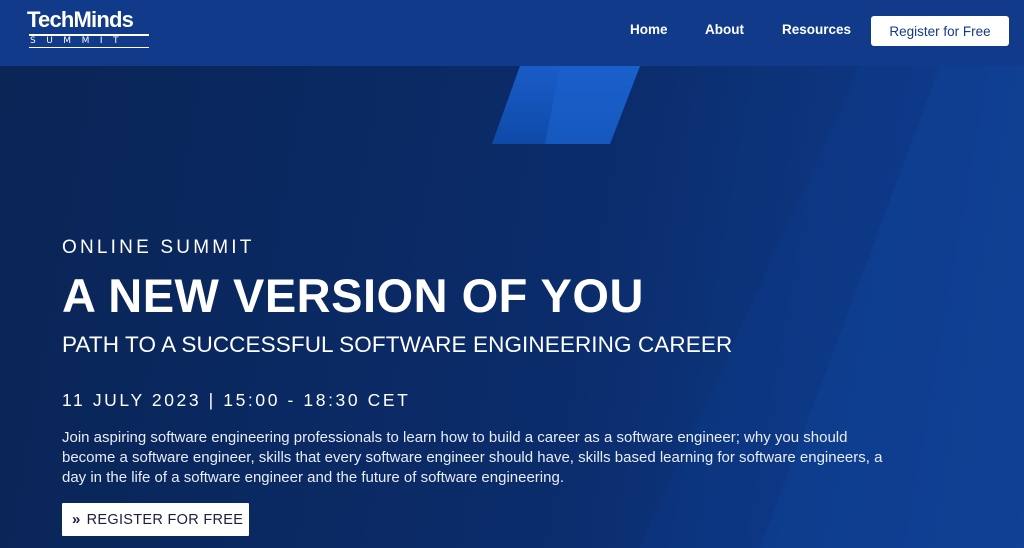 The image size is (1024, 548). Describe the element at coordinates (158, 247) in the screenshot. I see `event-type-label: ONLINE SUMMIT` at that location.